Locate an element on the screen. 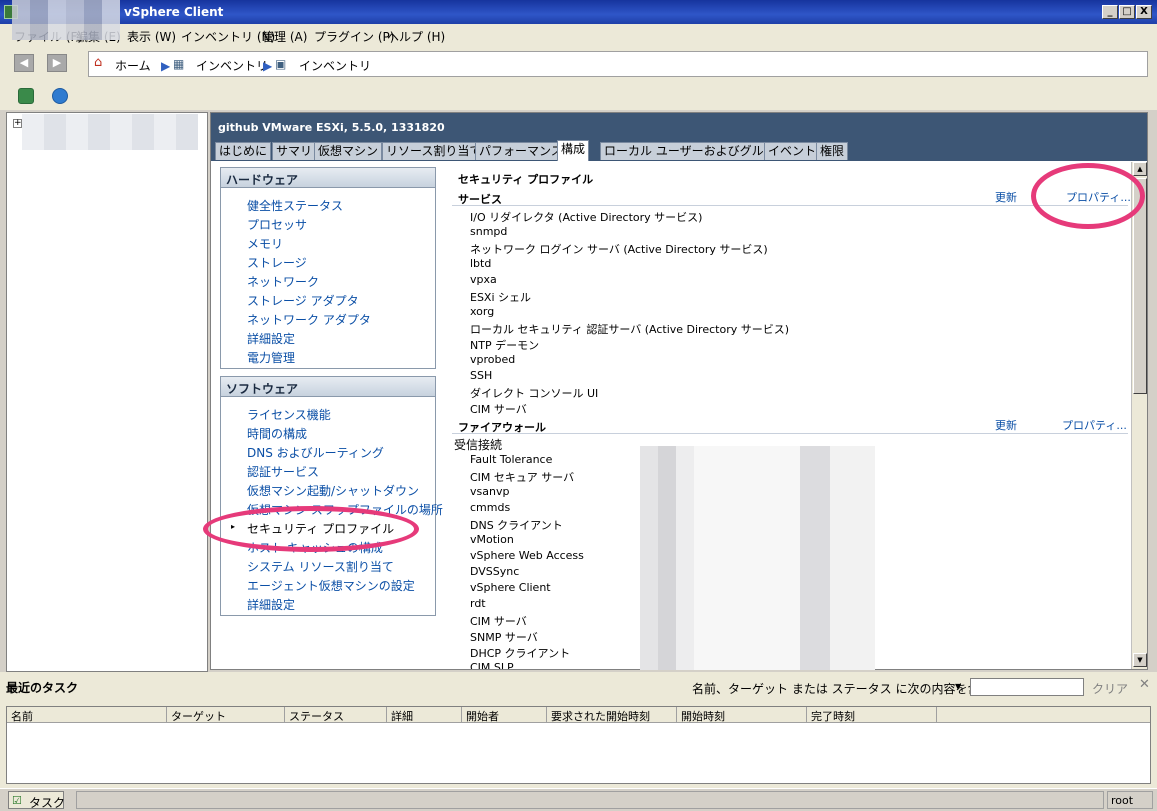 Image resolution: width=1157 pixels, height=811 pixels. scroll-up-icon: ▲ is located at coordinates (1140, 169).